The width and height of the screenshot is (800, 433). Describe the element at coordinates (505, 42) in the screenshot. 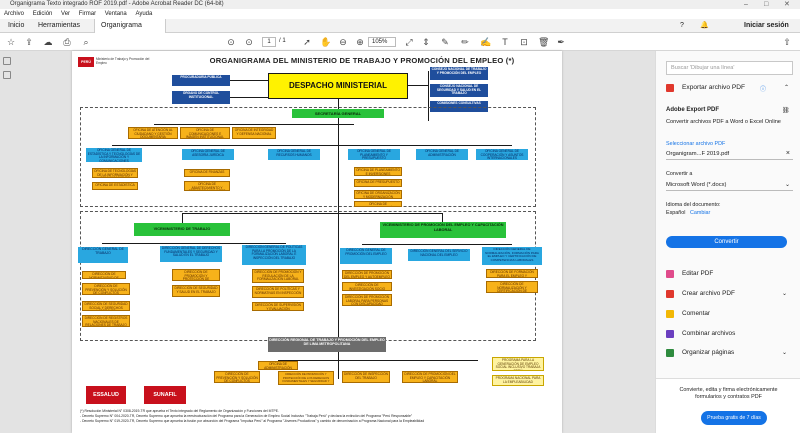

I see `text-icon: T` at that location.